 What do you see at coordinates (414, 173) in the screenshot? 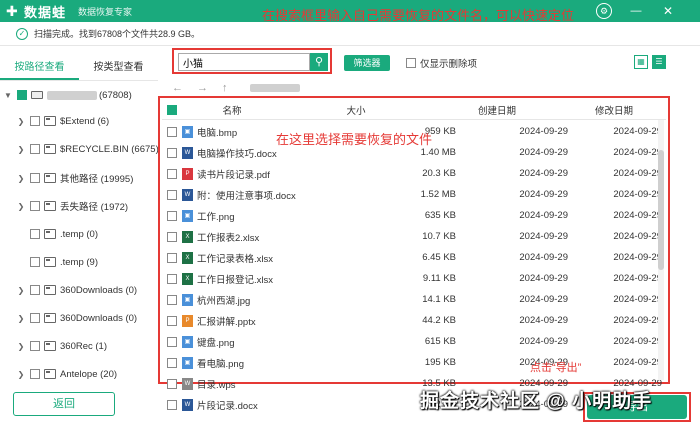
I see `table-row: P 读书片段记录.pdf 20.3 KB 2024-09-29 2024-09-29` at bounding box center [414, 173].